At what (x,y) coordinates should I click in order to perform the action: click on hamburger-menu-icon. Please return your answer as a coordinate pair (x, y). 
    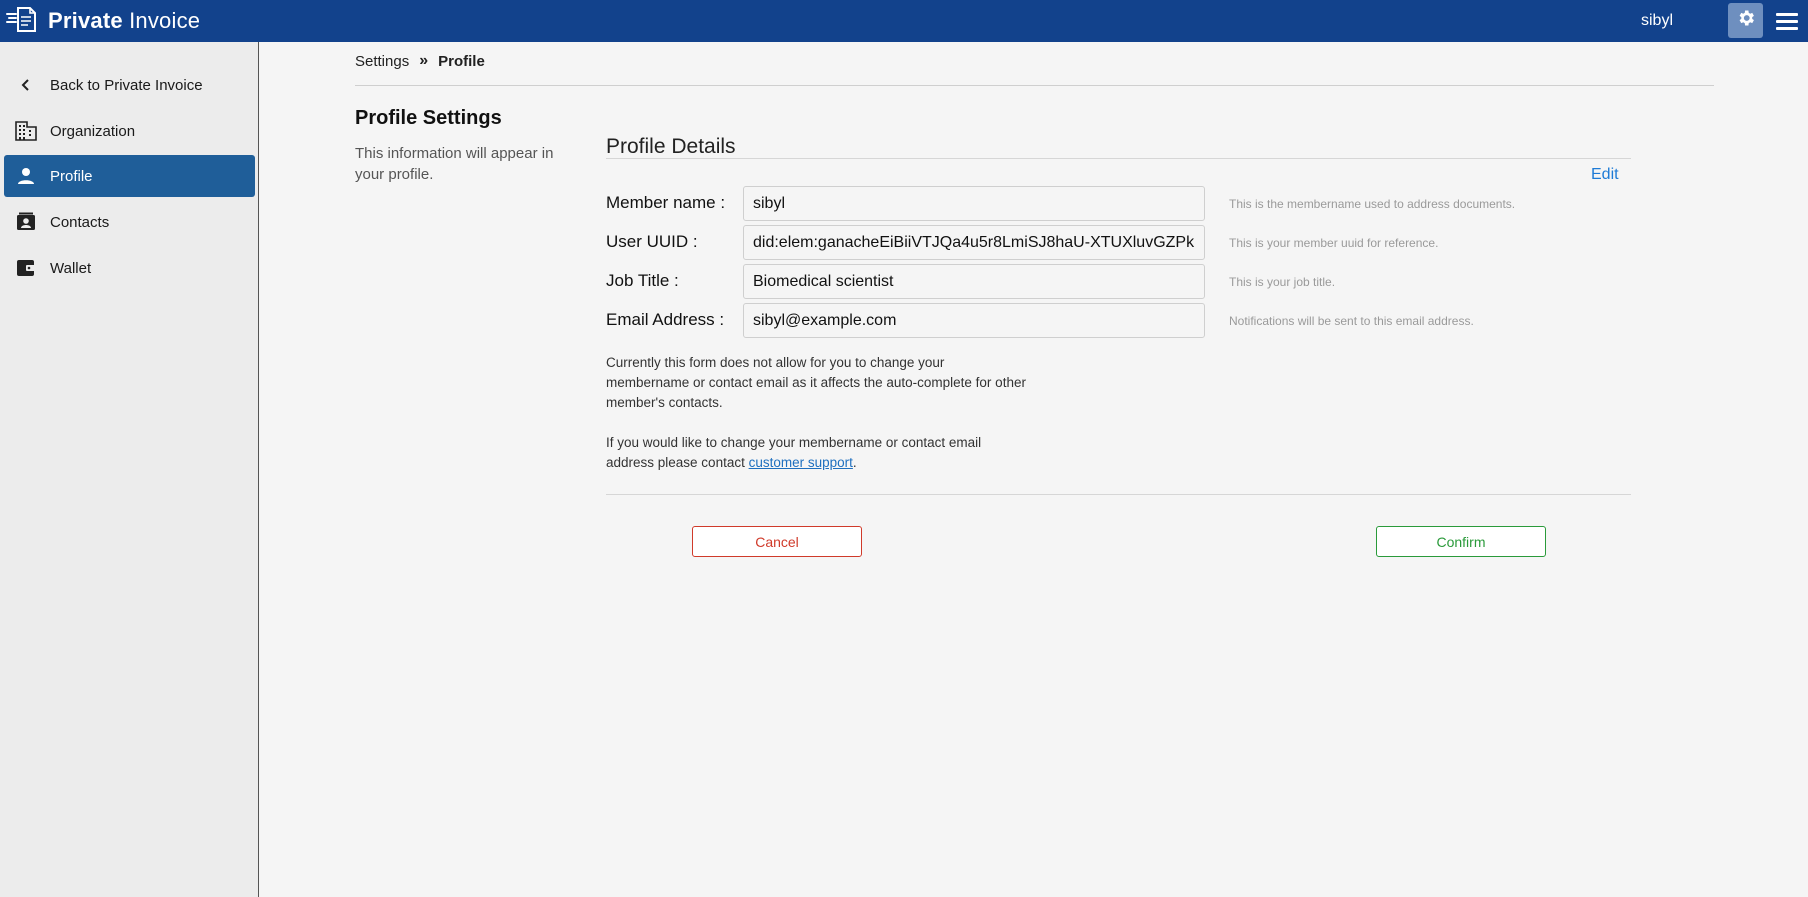
    Looking at the image, I should click on (1787, 14).